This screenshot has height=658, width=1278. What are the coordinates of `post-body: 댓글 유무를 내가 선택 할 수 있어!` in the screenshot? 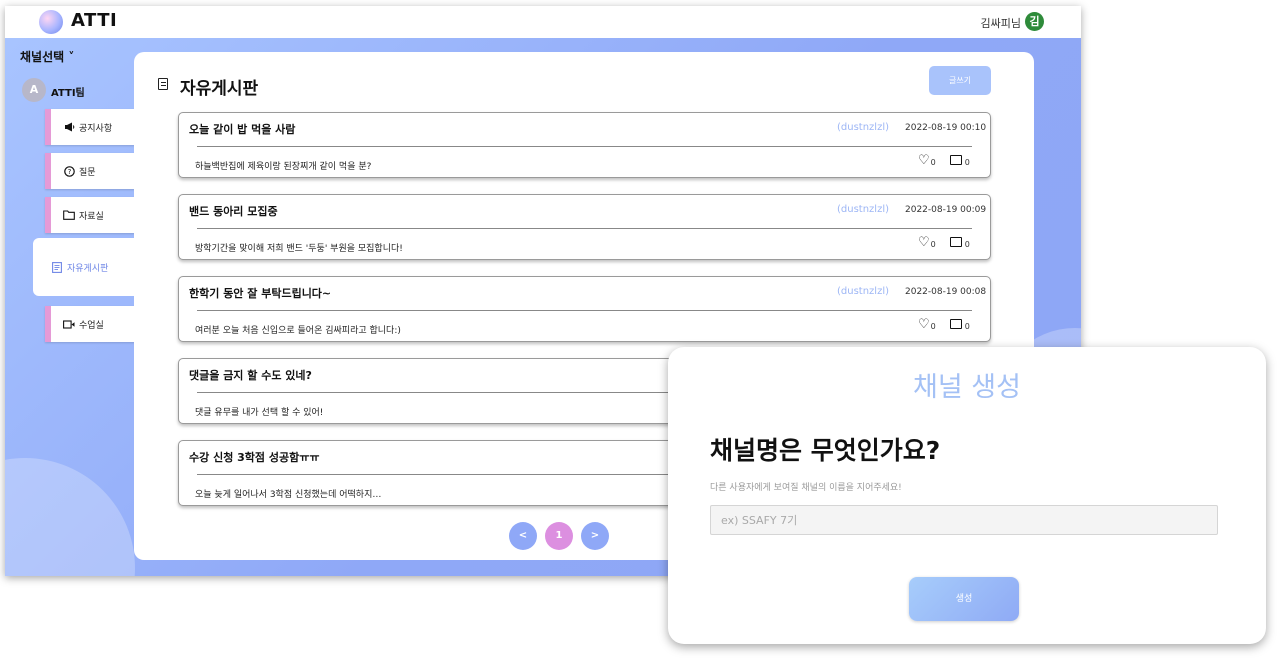 It's located at (259, 413).